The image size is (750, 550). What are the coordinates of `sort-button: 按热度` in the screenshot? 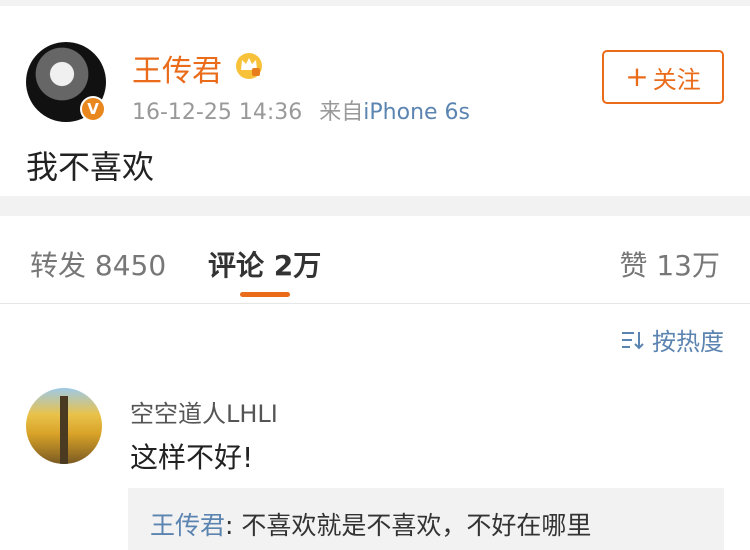 It's located at (672, 339).